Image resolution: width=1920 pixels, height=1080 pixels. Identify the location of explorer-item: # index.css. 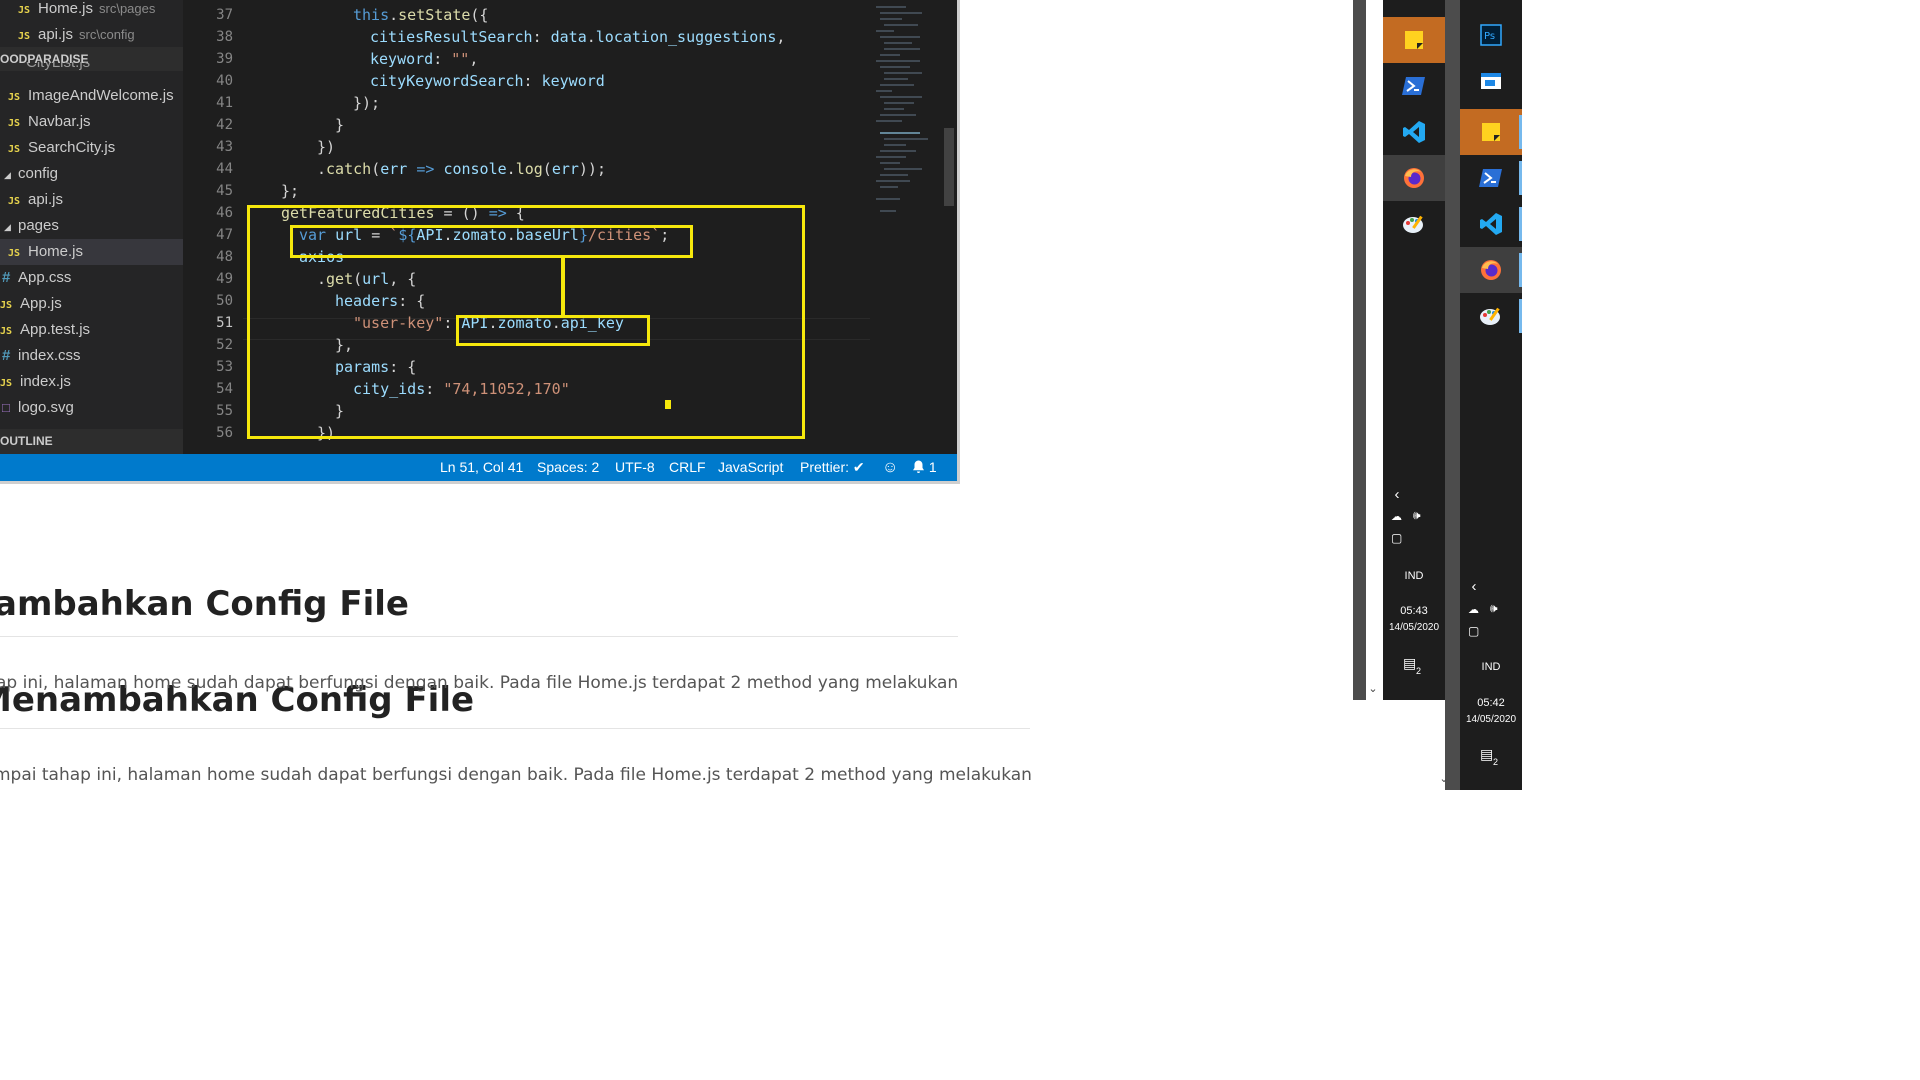
(91, 356).